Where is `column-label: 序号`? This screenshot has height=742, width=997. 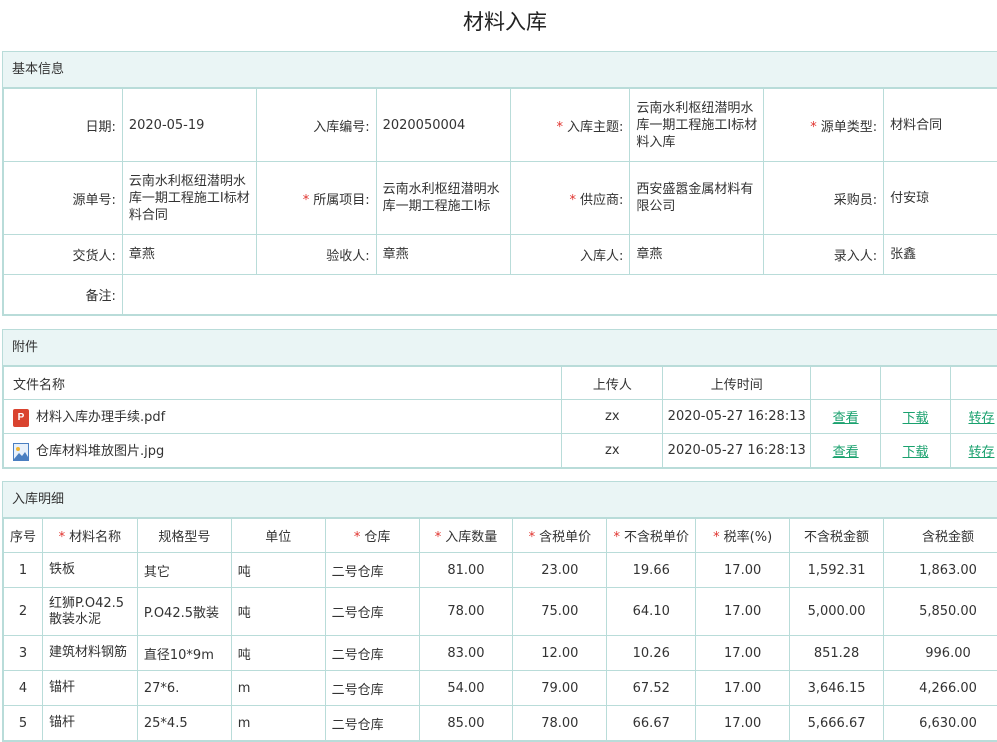
column-label: 序号 is located at coordinates (23, 537).